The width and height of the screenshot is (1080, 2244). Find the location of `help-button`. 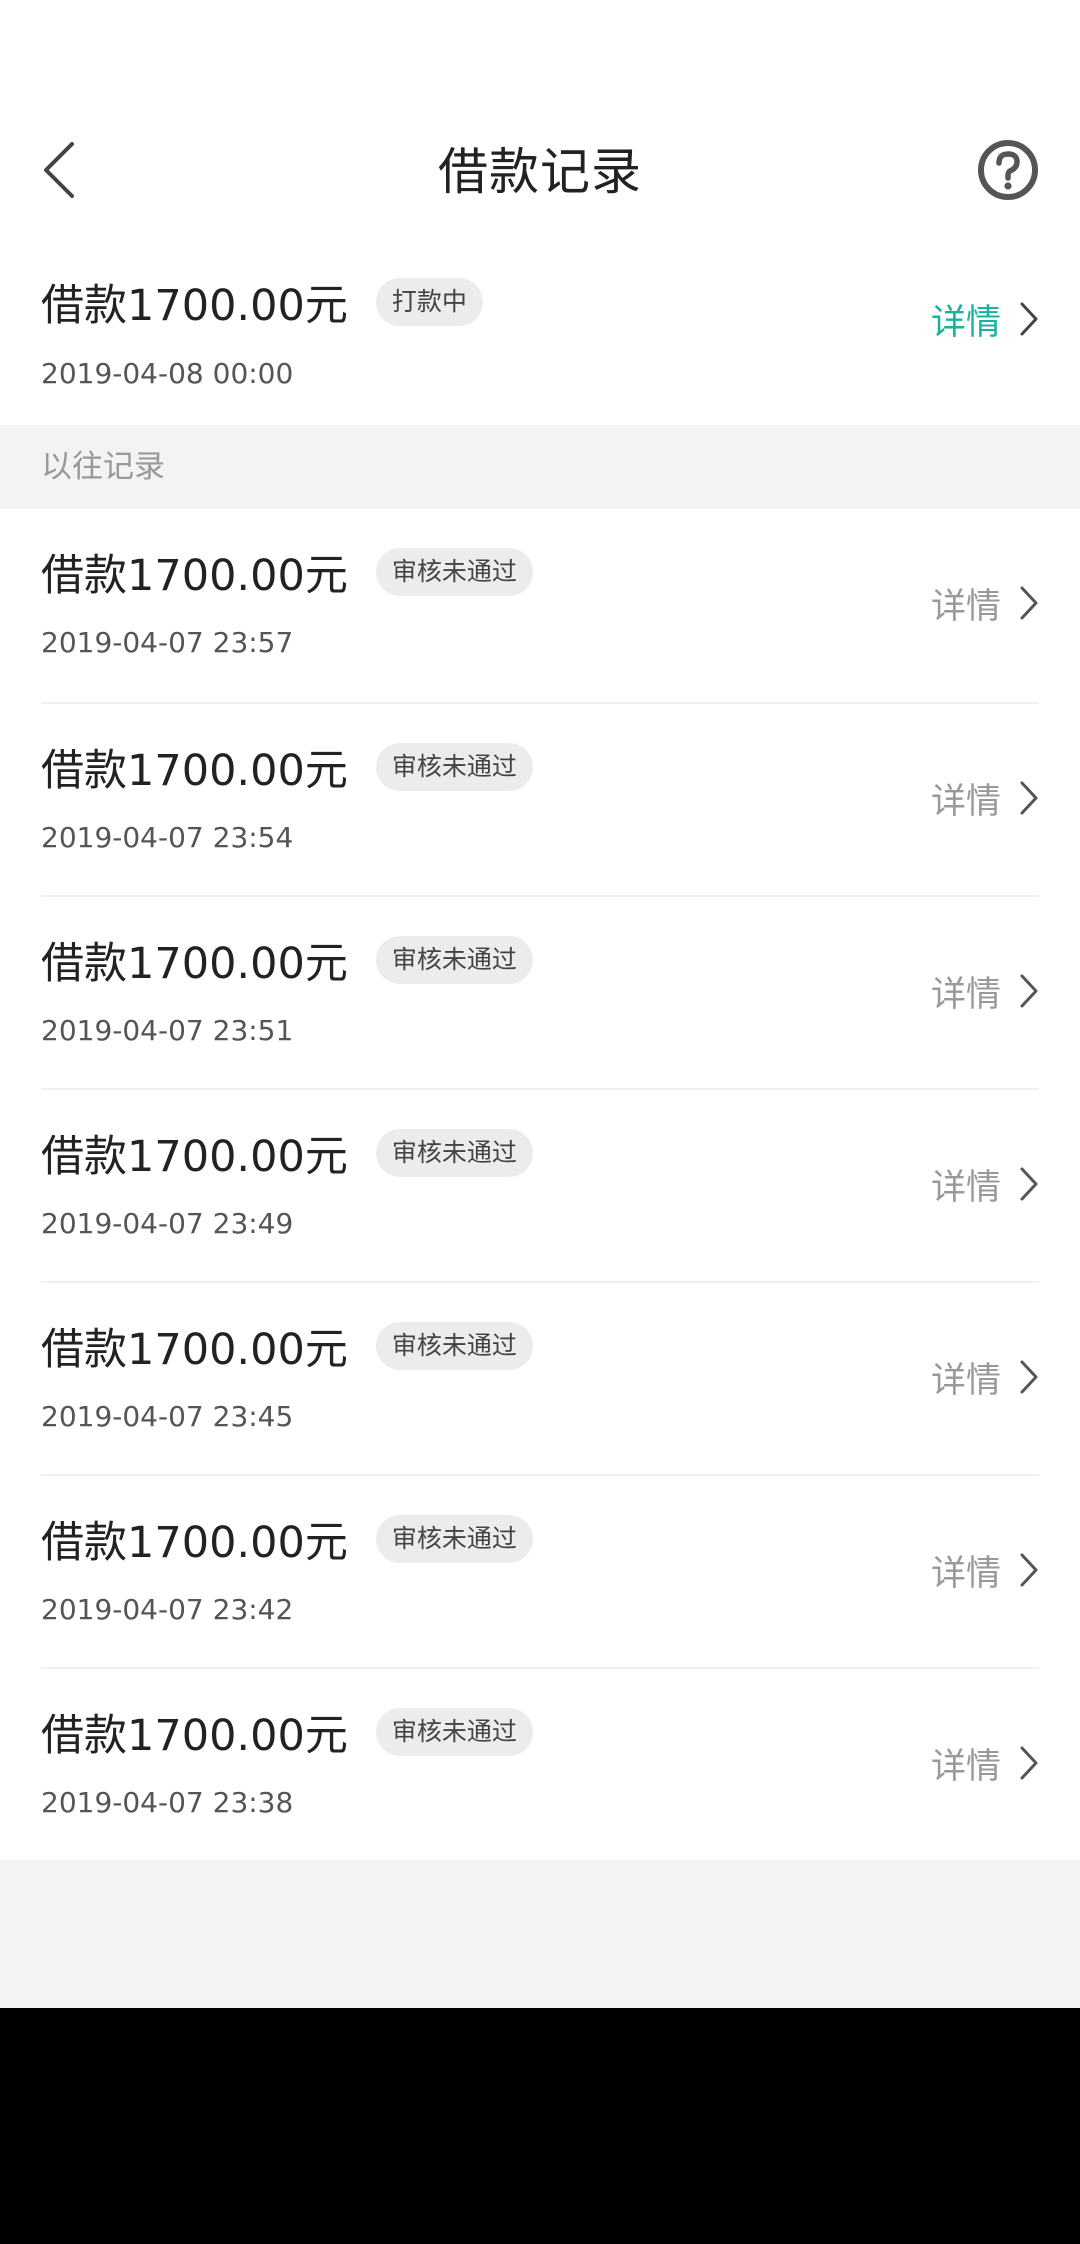

help-button is located at coordinates (1008, 170).